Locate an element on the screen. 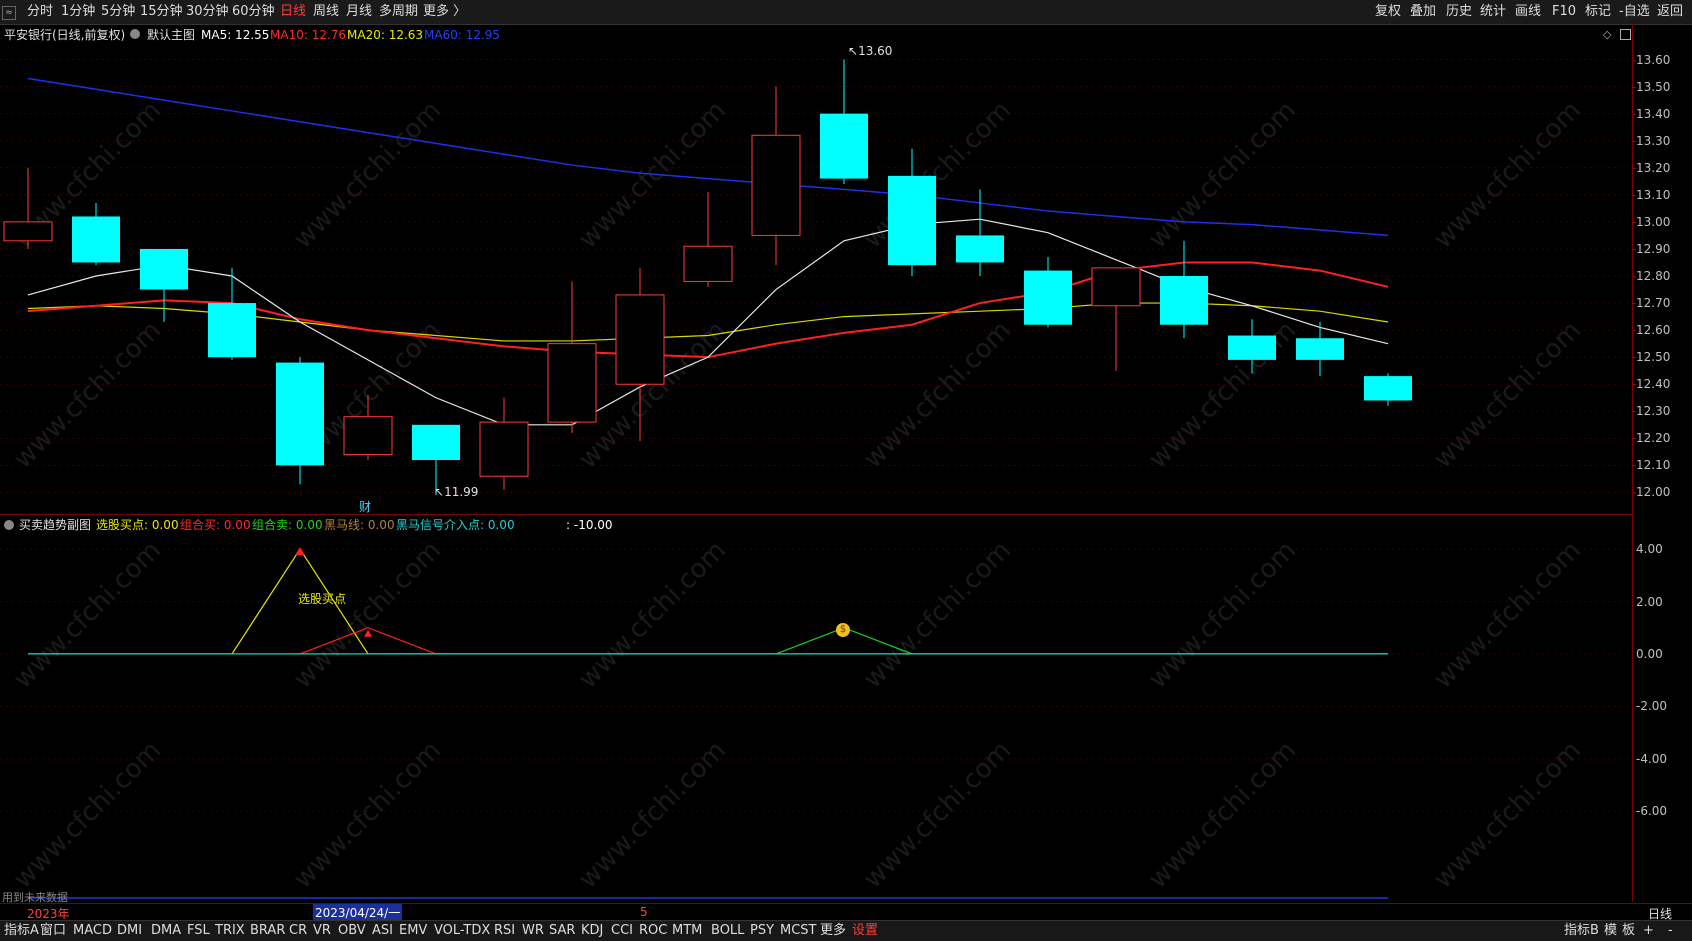 Image resolution: width=1692 pixels, height=941 pixels. tab-board: 板 is located at coordinates (1628, 931).